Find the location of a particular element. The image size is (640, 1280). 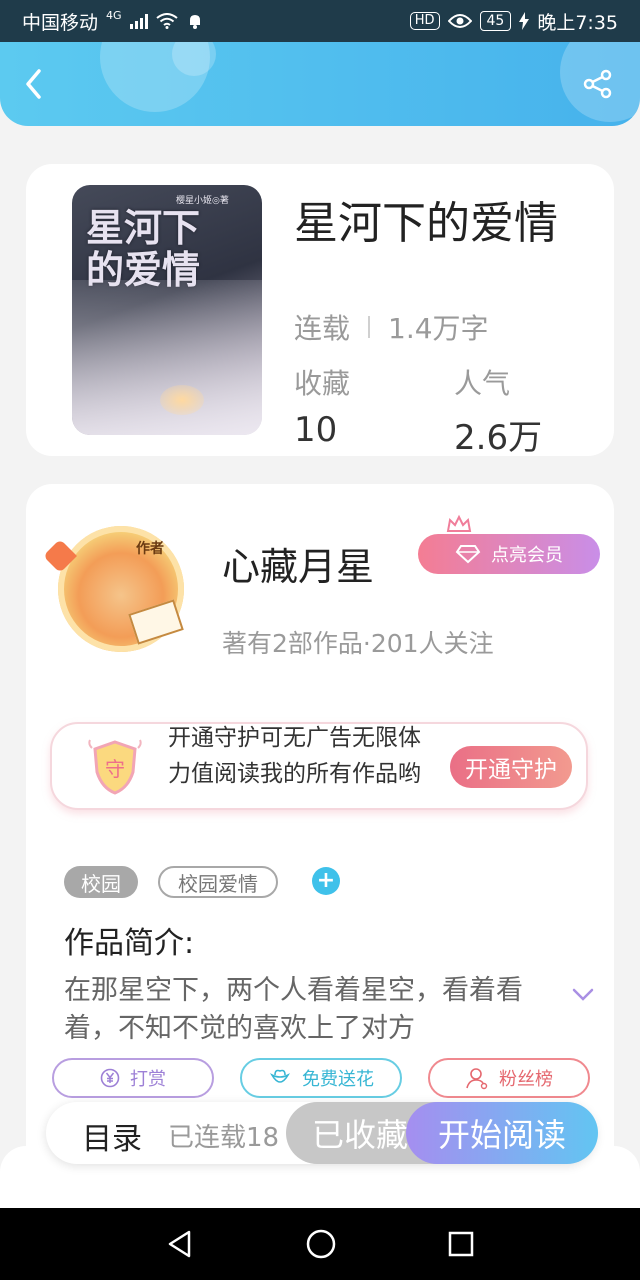

fan-ranking-label: 粉丝榜 is located at coordinates (526, 1079).